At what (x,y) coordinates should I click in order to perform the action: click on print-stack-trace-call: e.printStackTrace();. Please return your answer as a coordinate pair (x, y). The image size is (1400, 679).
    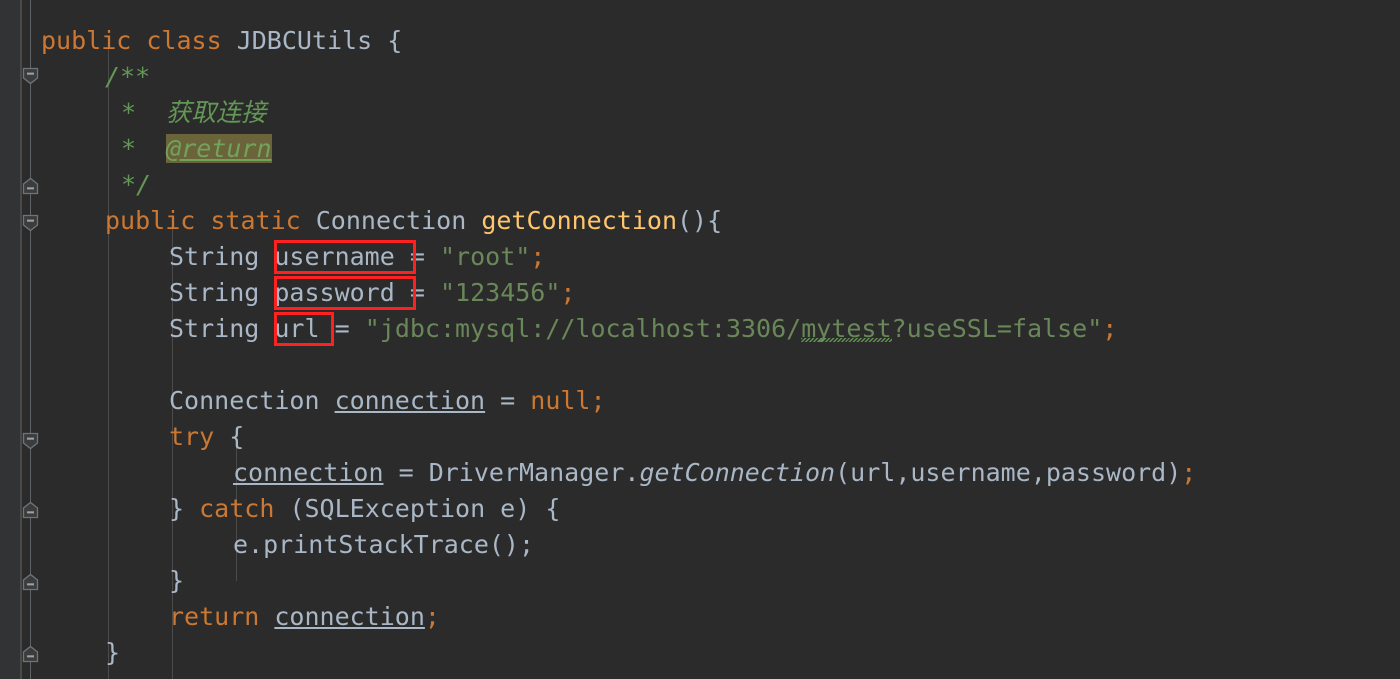
    Looking at the image, I should click on (384, 544).